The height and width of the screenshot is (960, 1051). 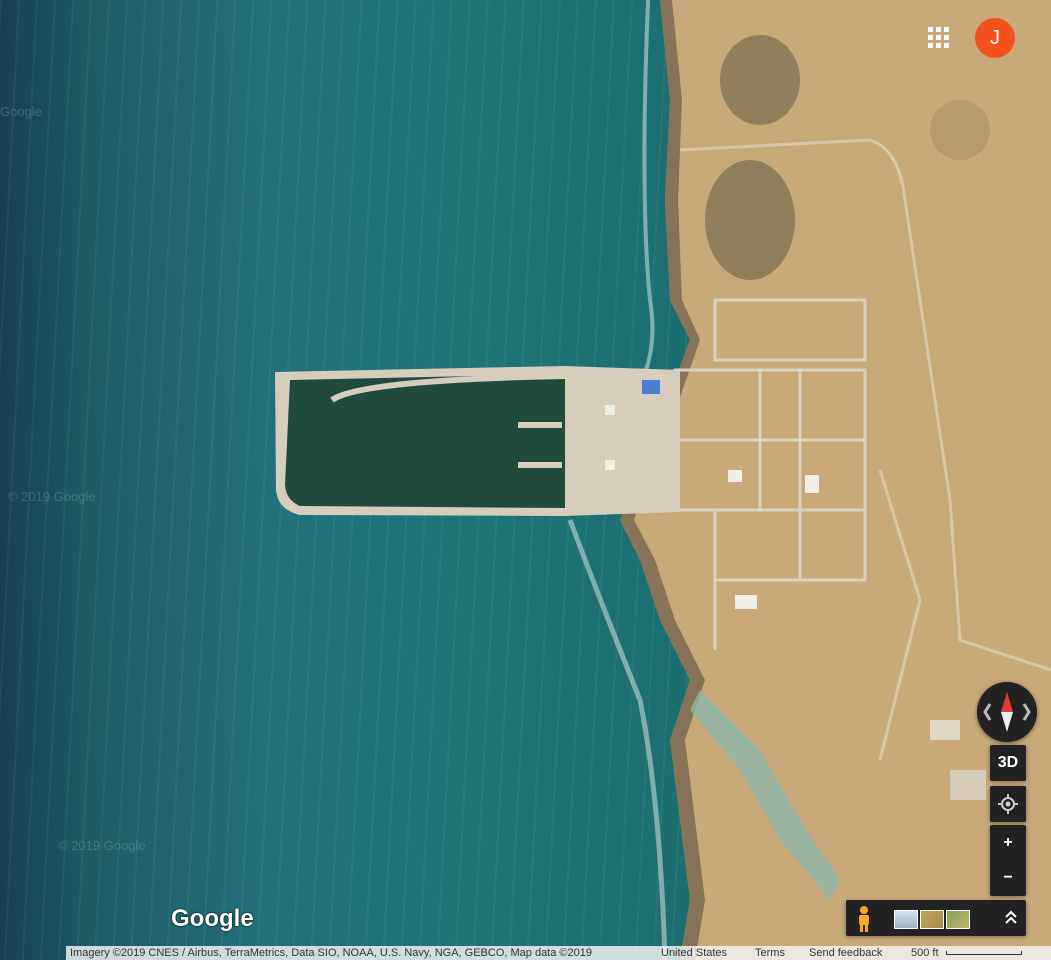 What do you see at coordinates (212, 918) in the screenshot?
I see `google-logo: Google` at bounding box center [212, 918].